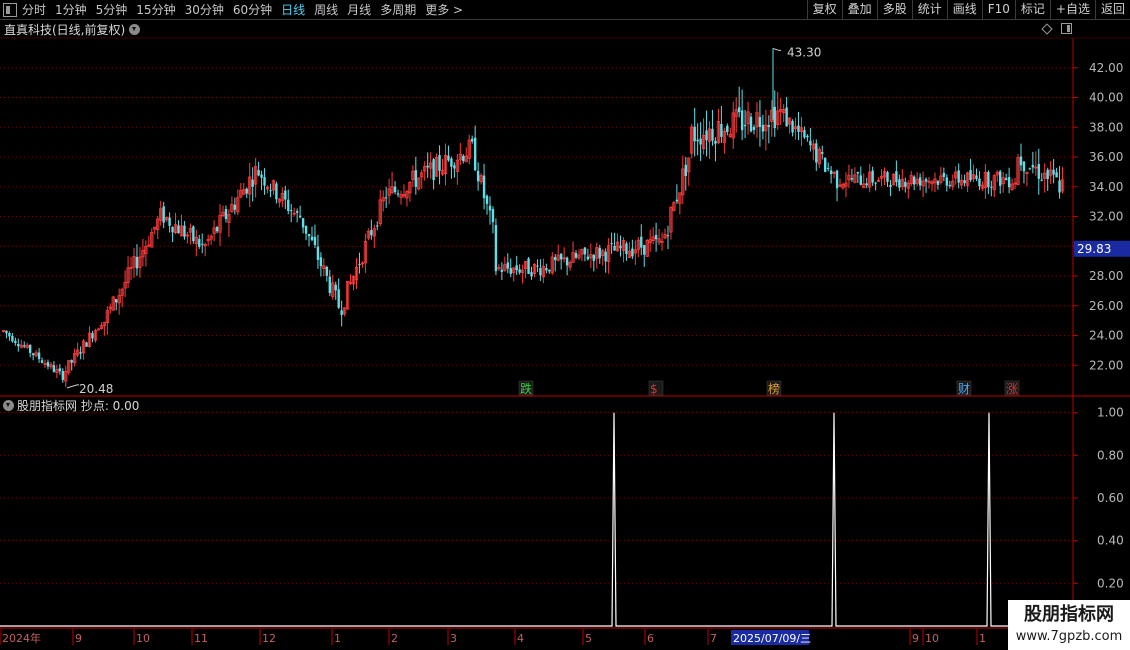 This screenshot has height=650, width=1130. I want to click on x-tick-label: 2, so click(394, 638).